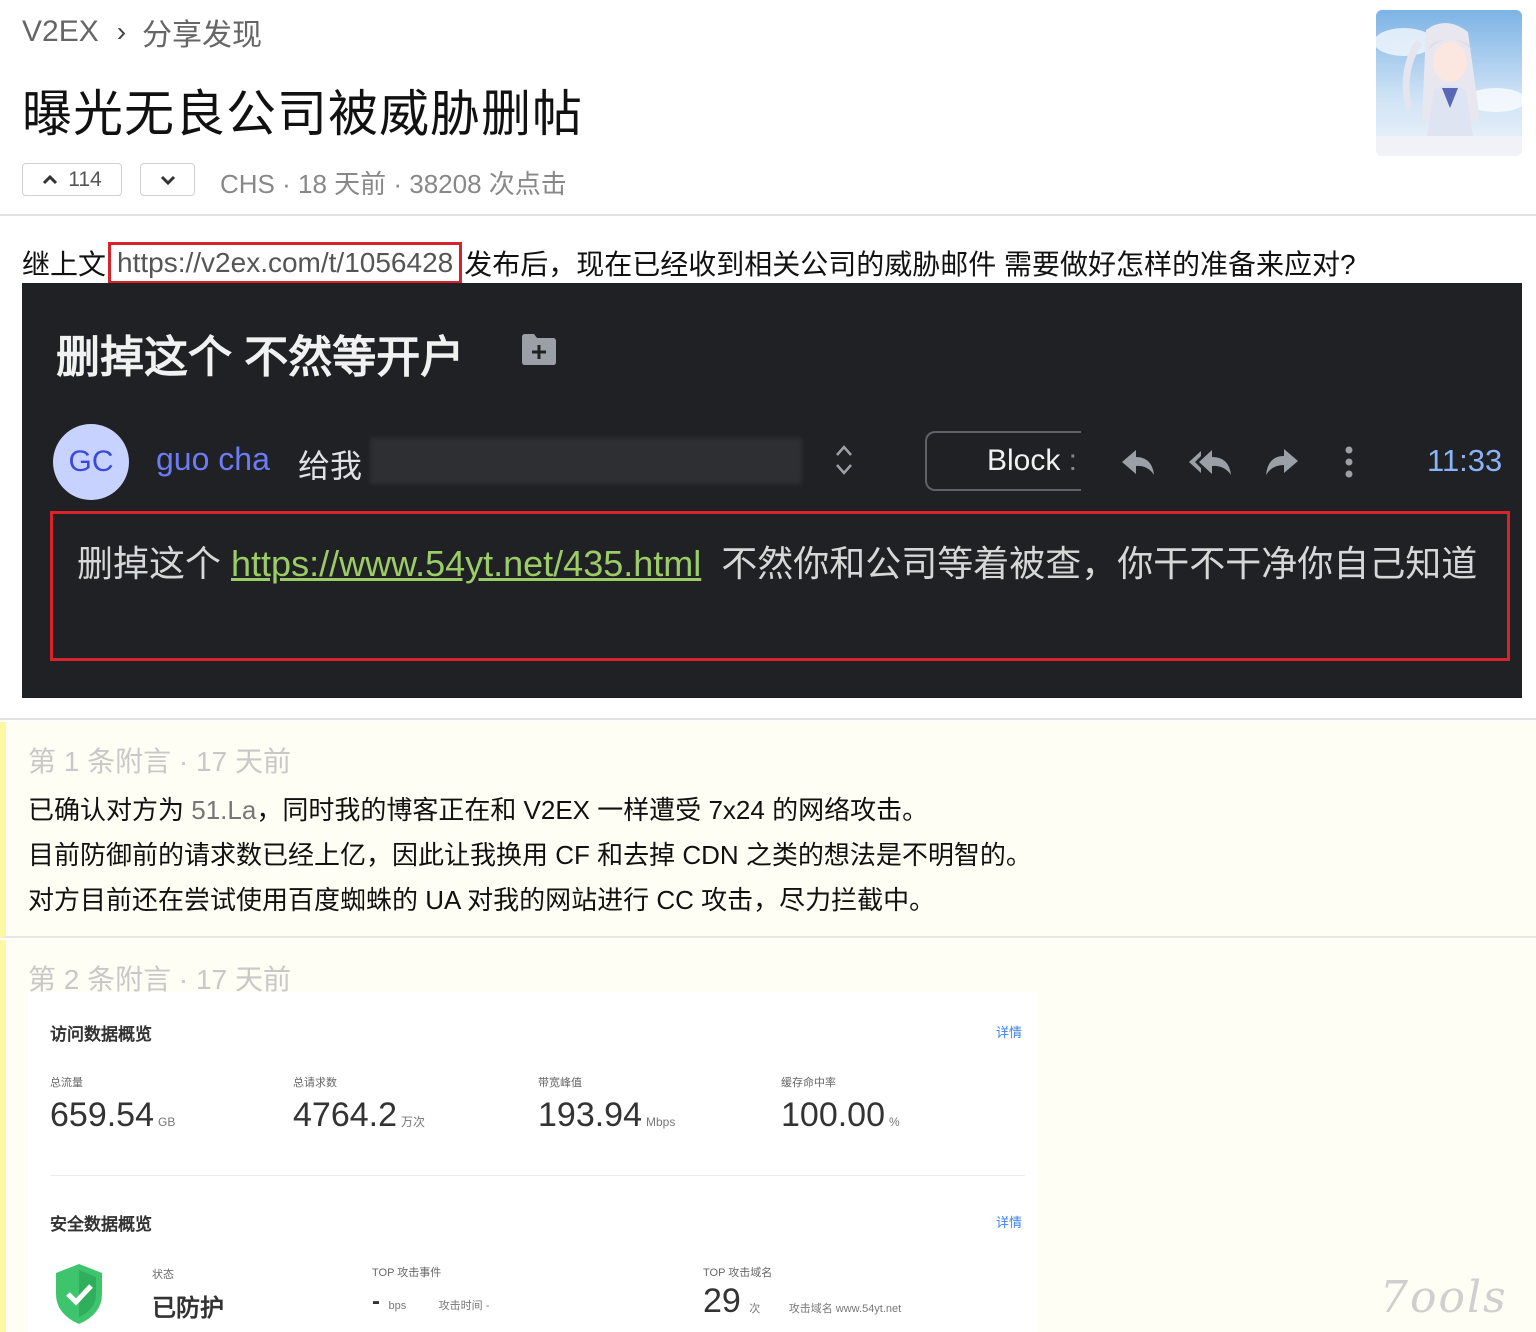  I want to click on breadcrumb-node-link: 分享发现, so click(202, 32).